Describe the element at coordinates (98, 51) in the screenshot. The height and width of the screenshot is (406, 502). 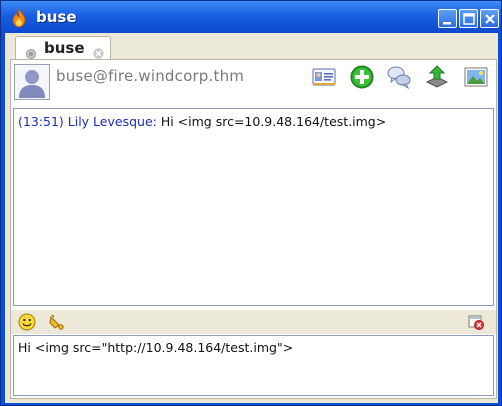
I see `close-tab-icon` at that location.